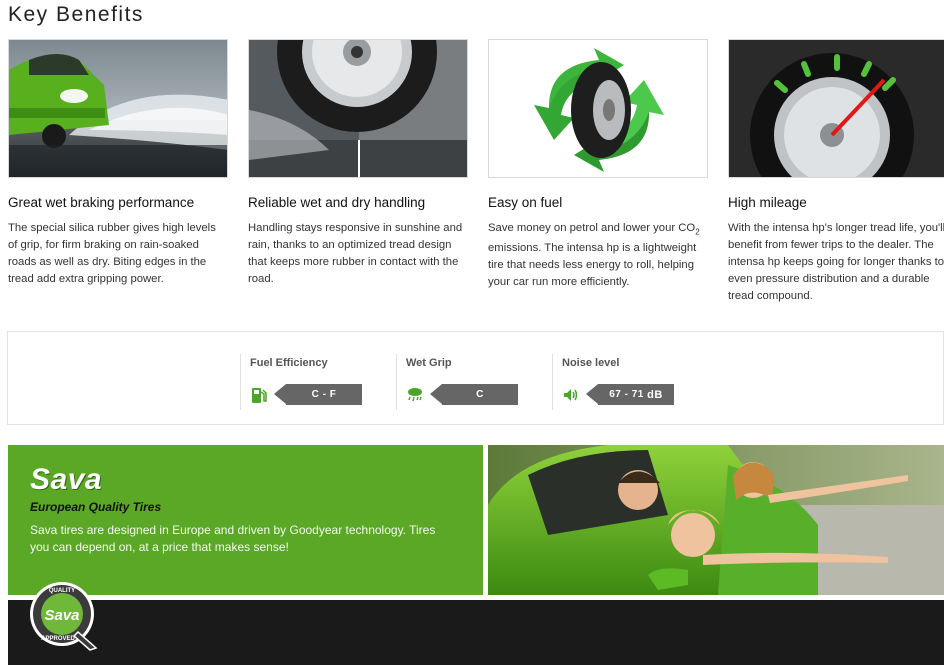 This screenshot has width=944, height=665. What do you see at coordinates (358, 108) in the screenshot?
I see `tire-wet-dry-image` at bounding box center [358, 108].